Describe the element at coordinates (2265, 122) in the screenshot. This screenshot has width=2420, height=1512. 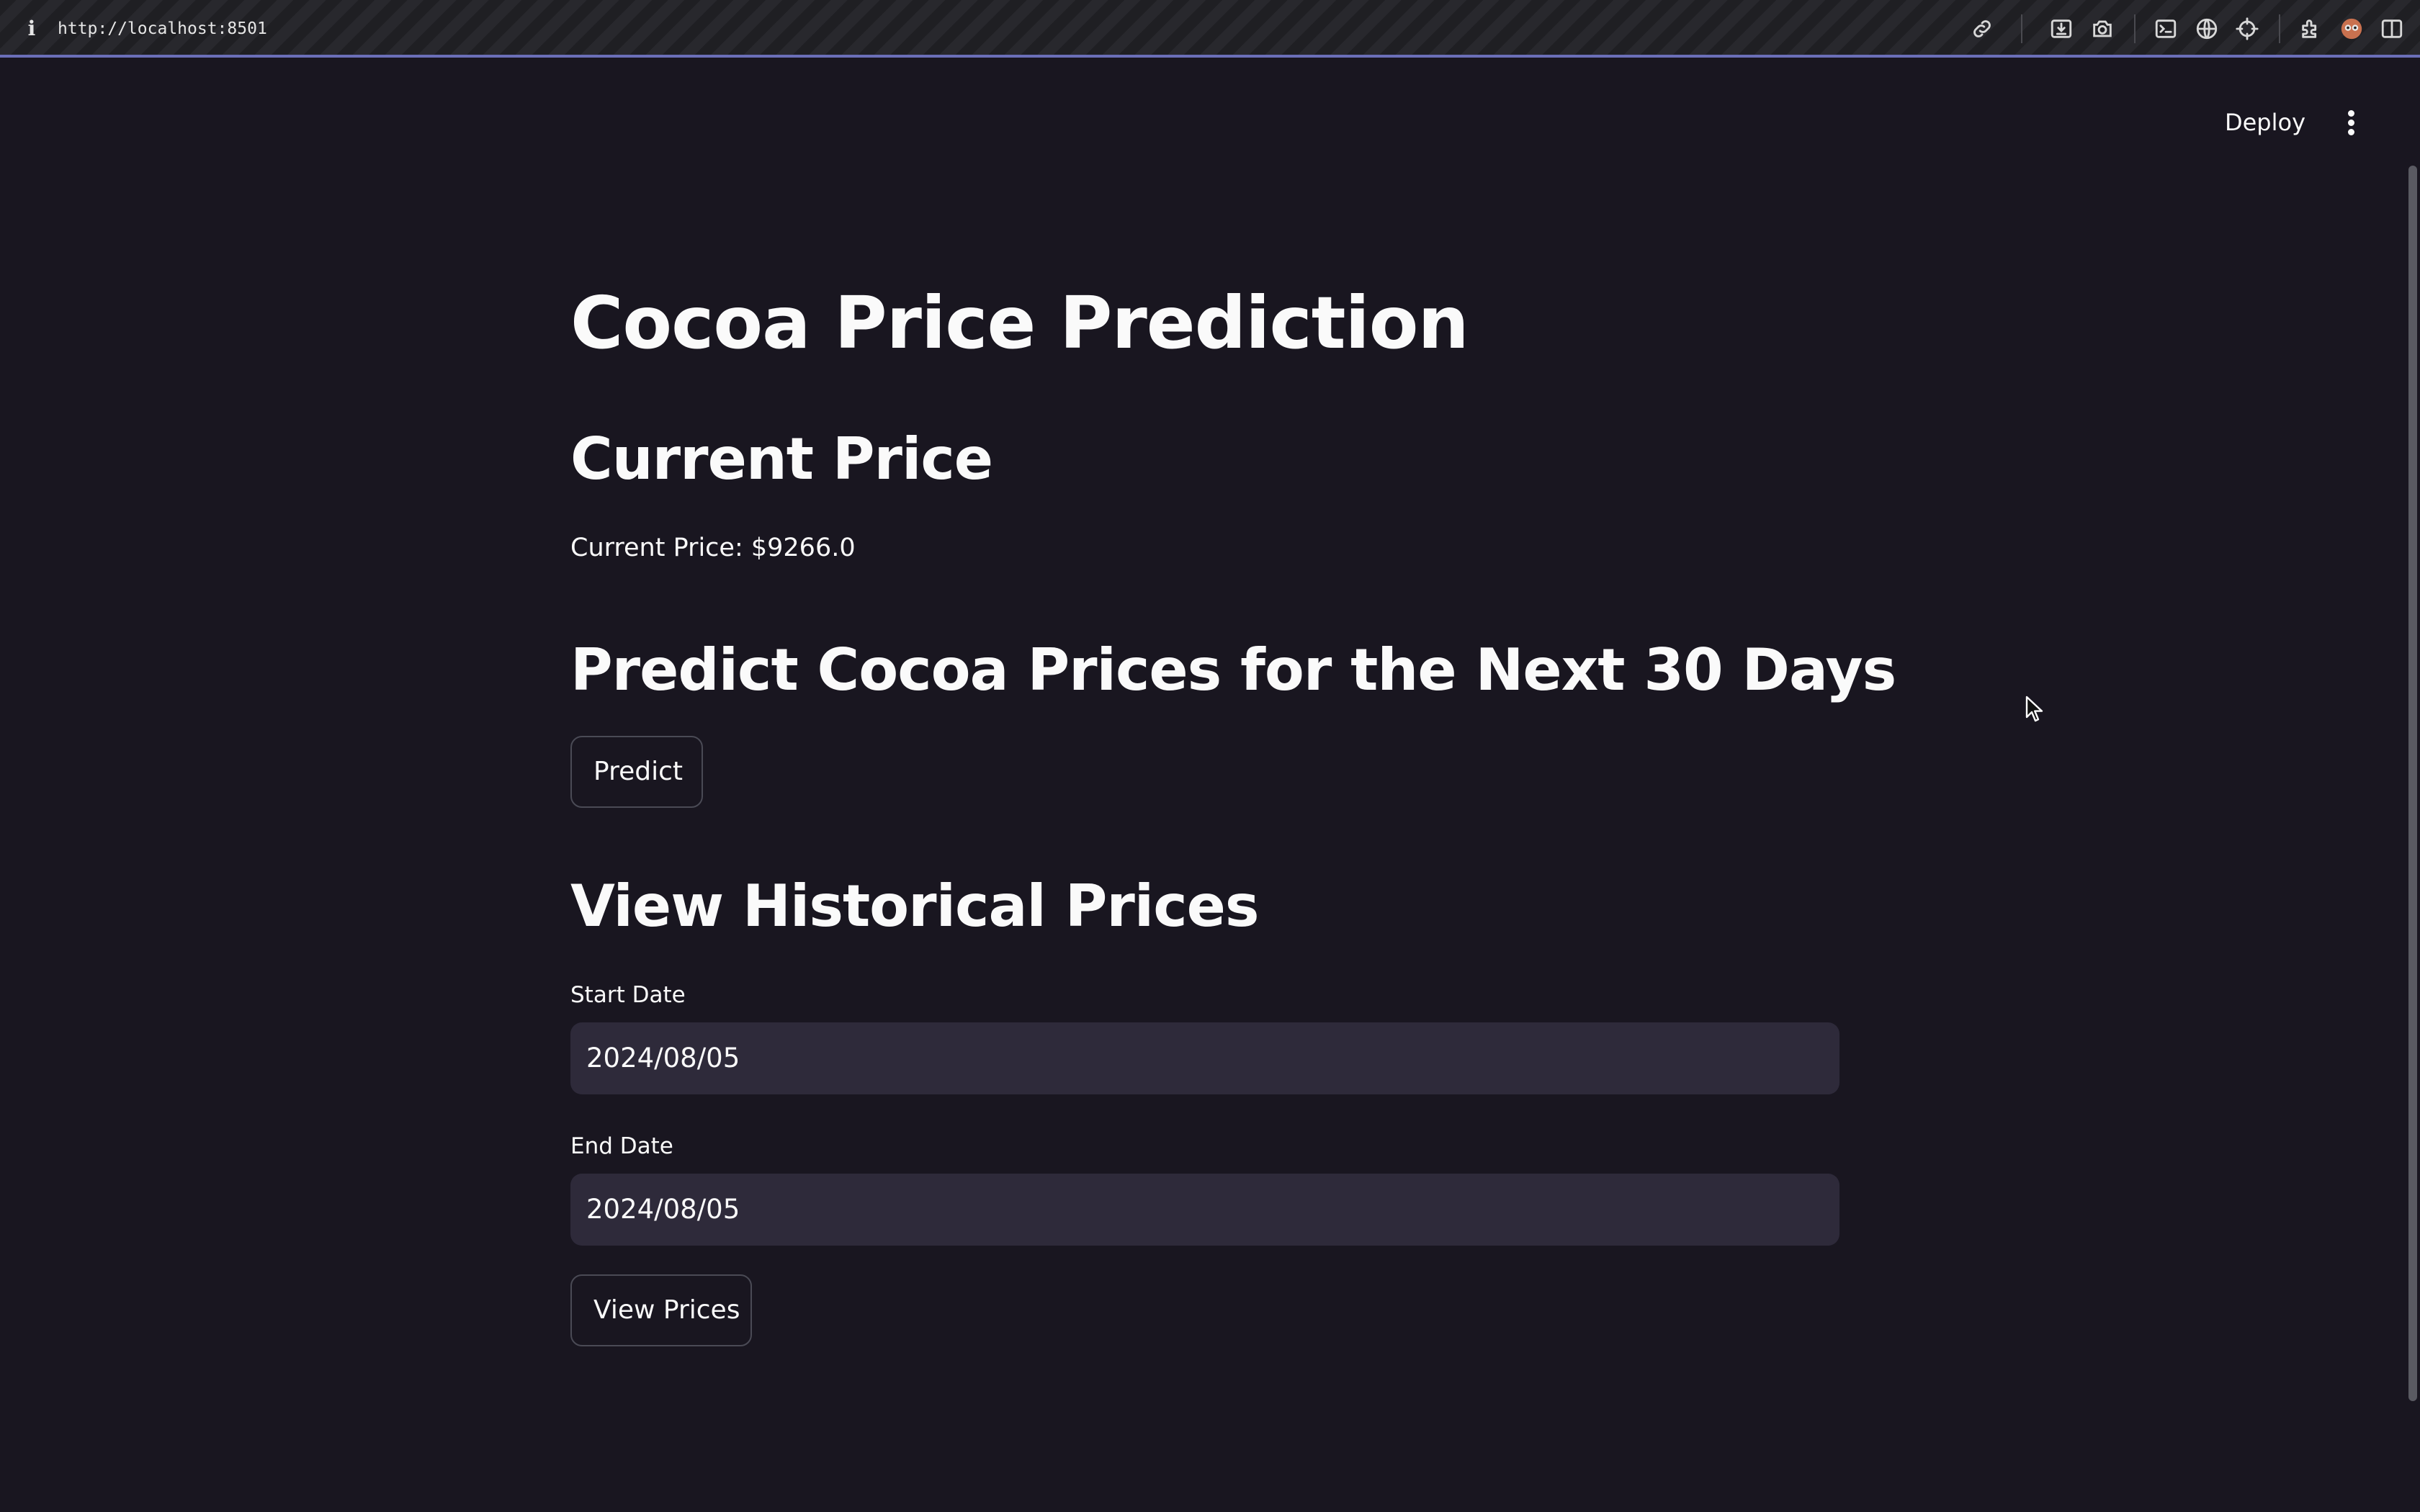
I see `deploy-button: Deploy` at that location.